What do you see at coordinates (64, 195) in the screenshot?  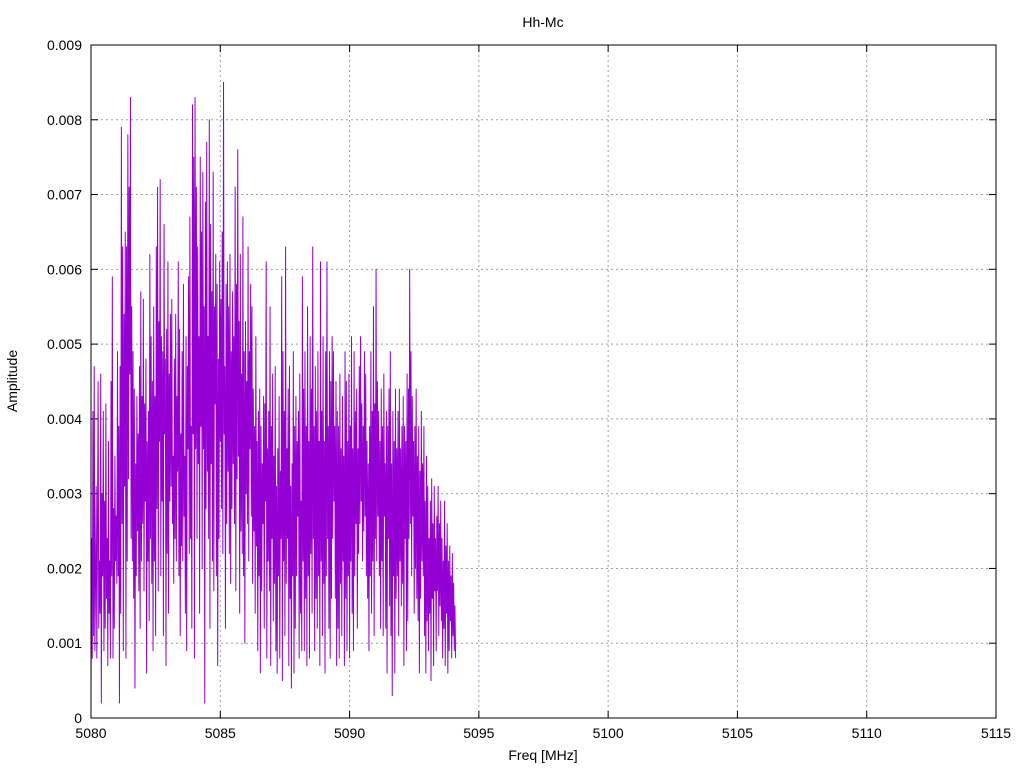 I see `y-tick-label: 0.007` at bounding box center [64, 195].